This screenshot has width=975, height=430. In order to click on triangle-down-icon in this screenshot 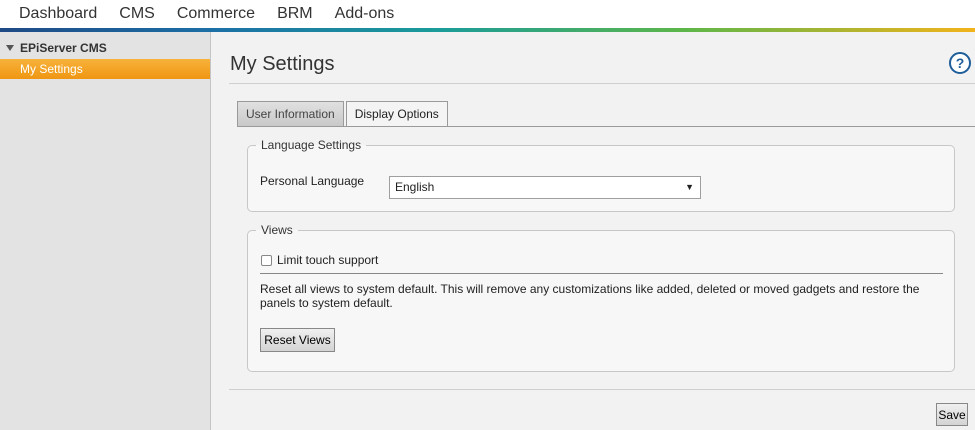, I will do `click(10, 48)`.